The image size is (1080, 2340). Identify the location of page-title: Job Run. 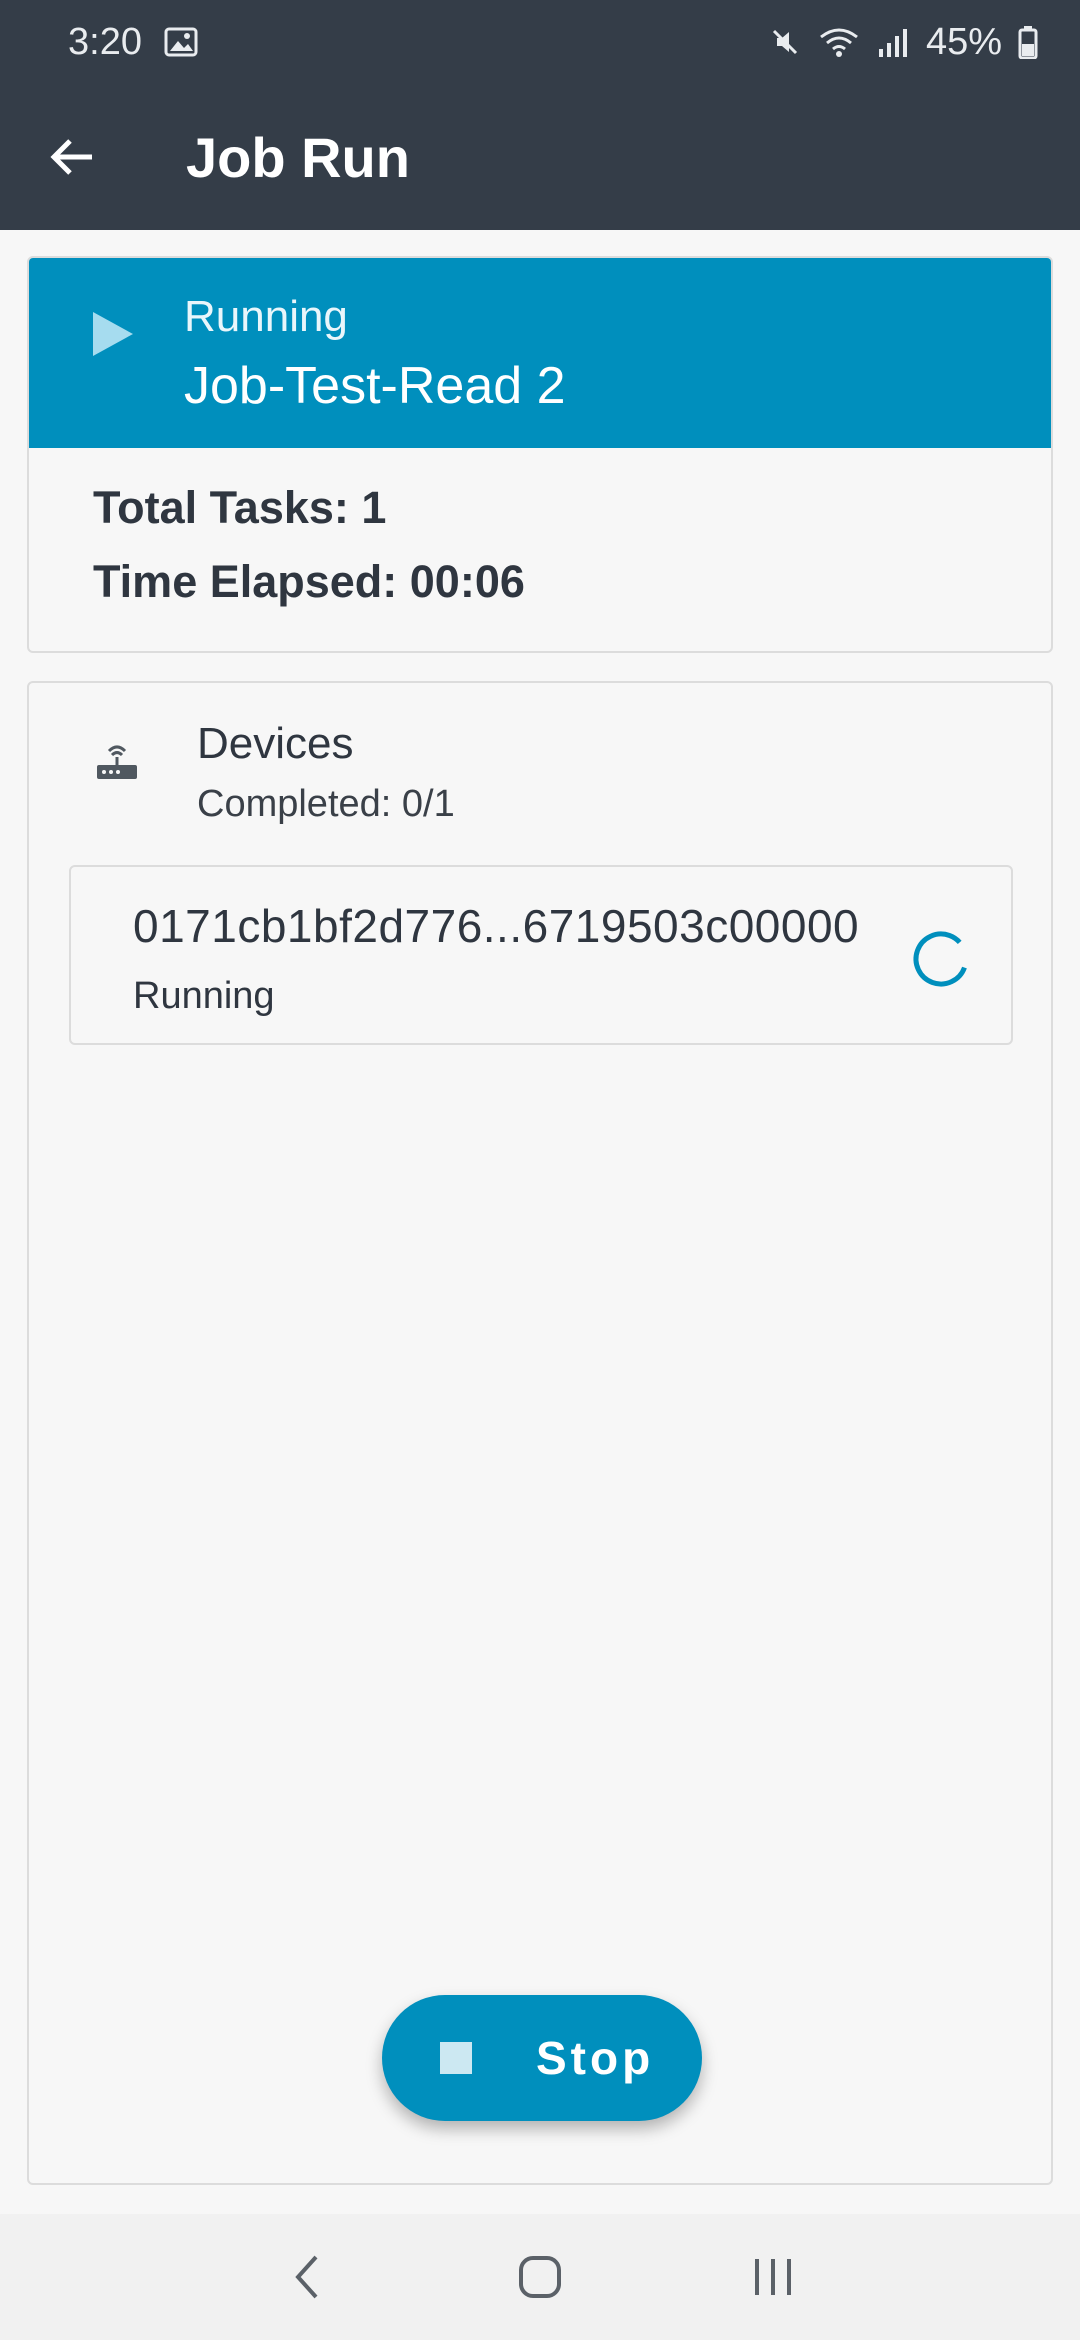
(298, 157).